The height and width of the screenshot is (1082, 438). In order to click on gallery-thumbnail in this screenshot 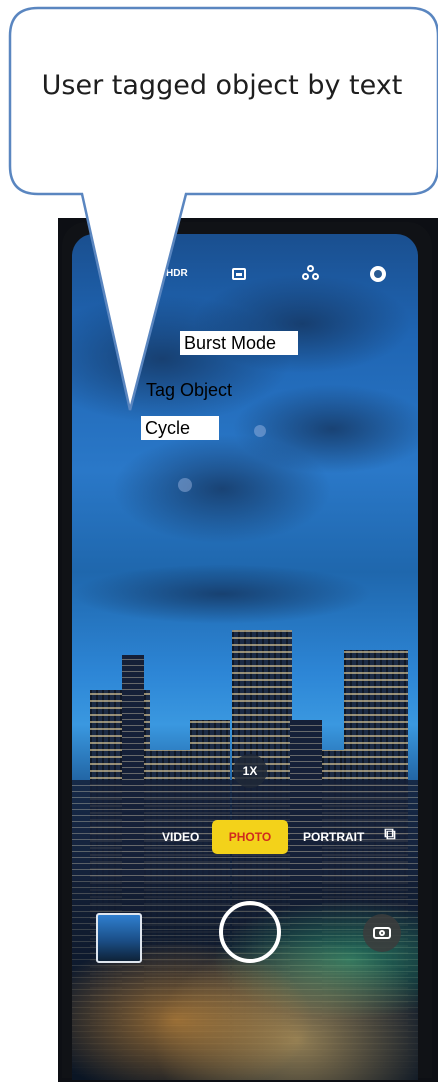, I will do `click(119, 938)`.